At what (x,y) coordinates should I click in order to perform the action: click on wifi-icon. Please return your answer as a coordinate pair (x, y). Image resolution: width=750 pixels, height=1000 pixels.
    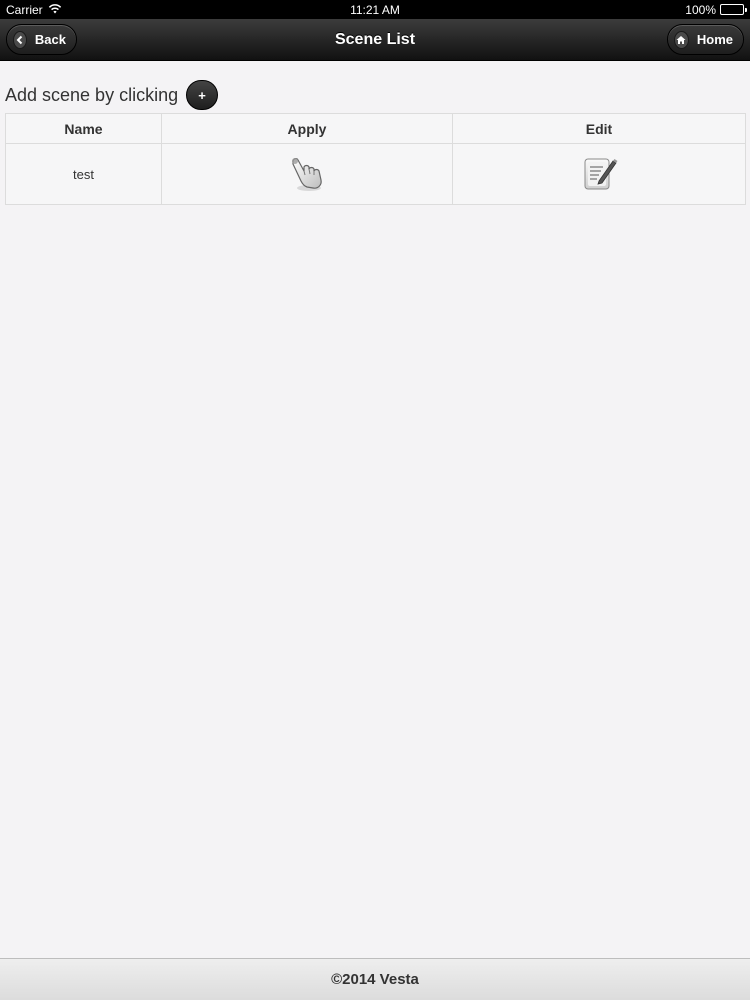
    Looking at the image, I should click on (55, 10).